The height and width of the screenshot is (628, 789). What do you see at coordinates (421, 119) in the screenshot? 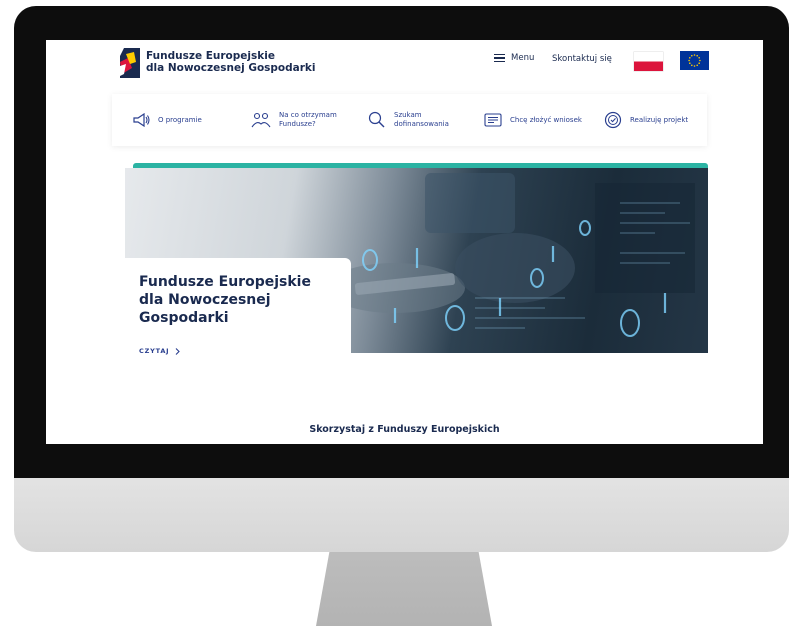
I see `nav-label: Szukam dofinansowania` at bounding box center [421, 119].